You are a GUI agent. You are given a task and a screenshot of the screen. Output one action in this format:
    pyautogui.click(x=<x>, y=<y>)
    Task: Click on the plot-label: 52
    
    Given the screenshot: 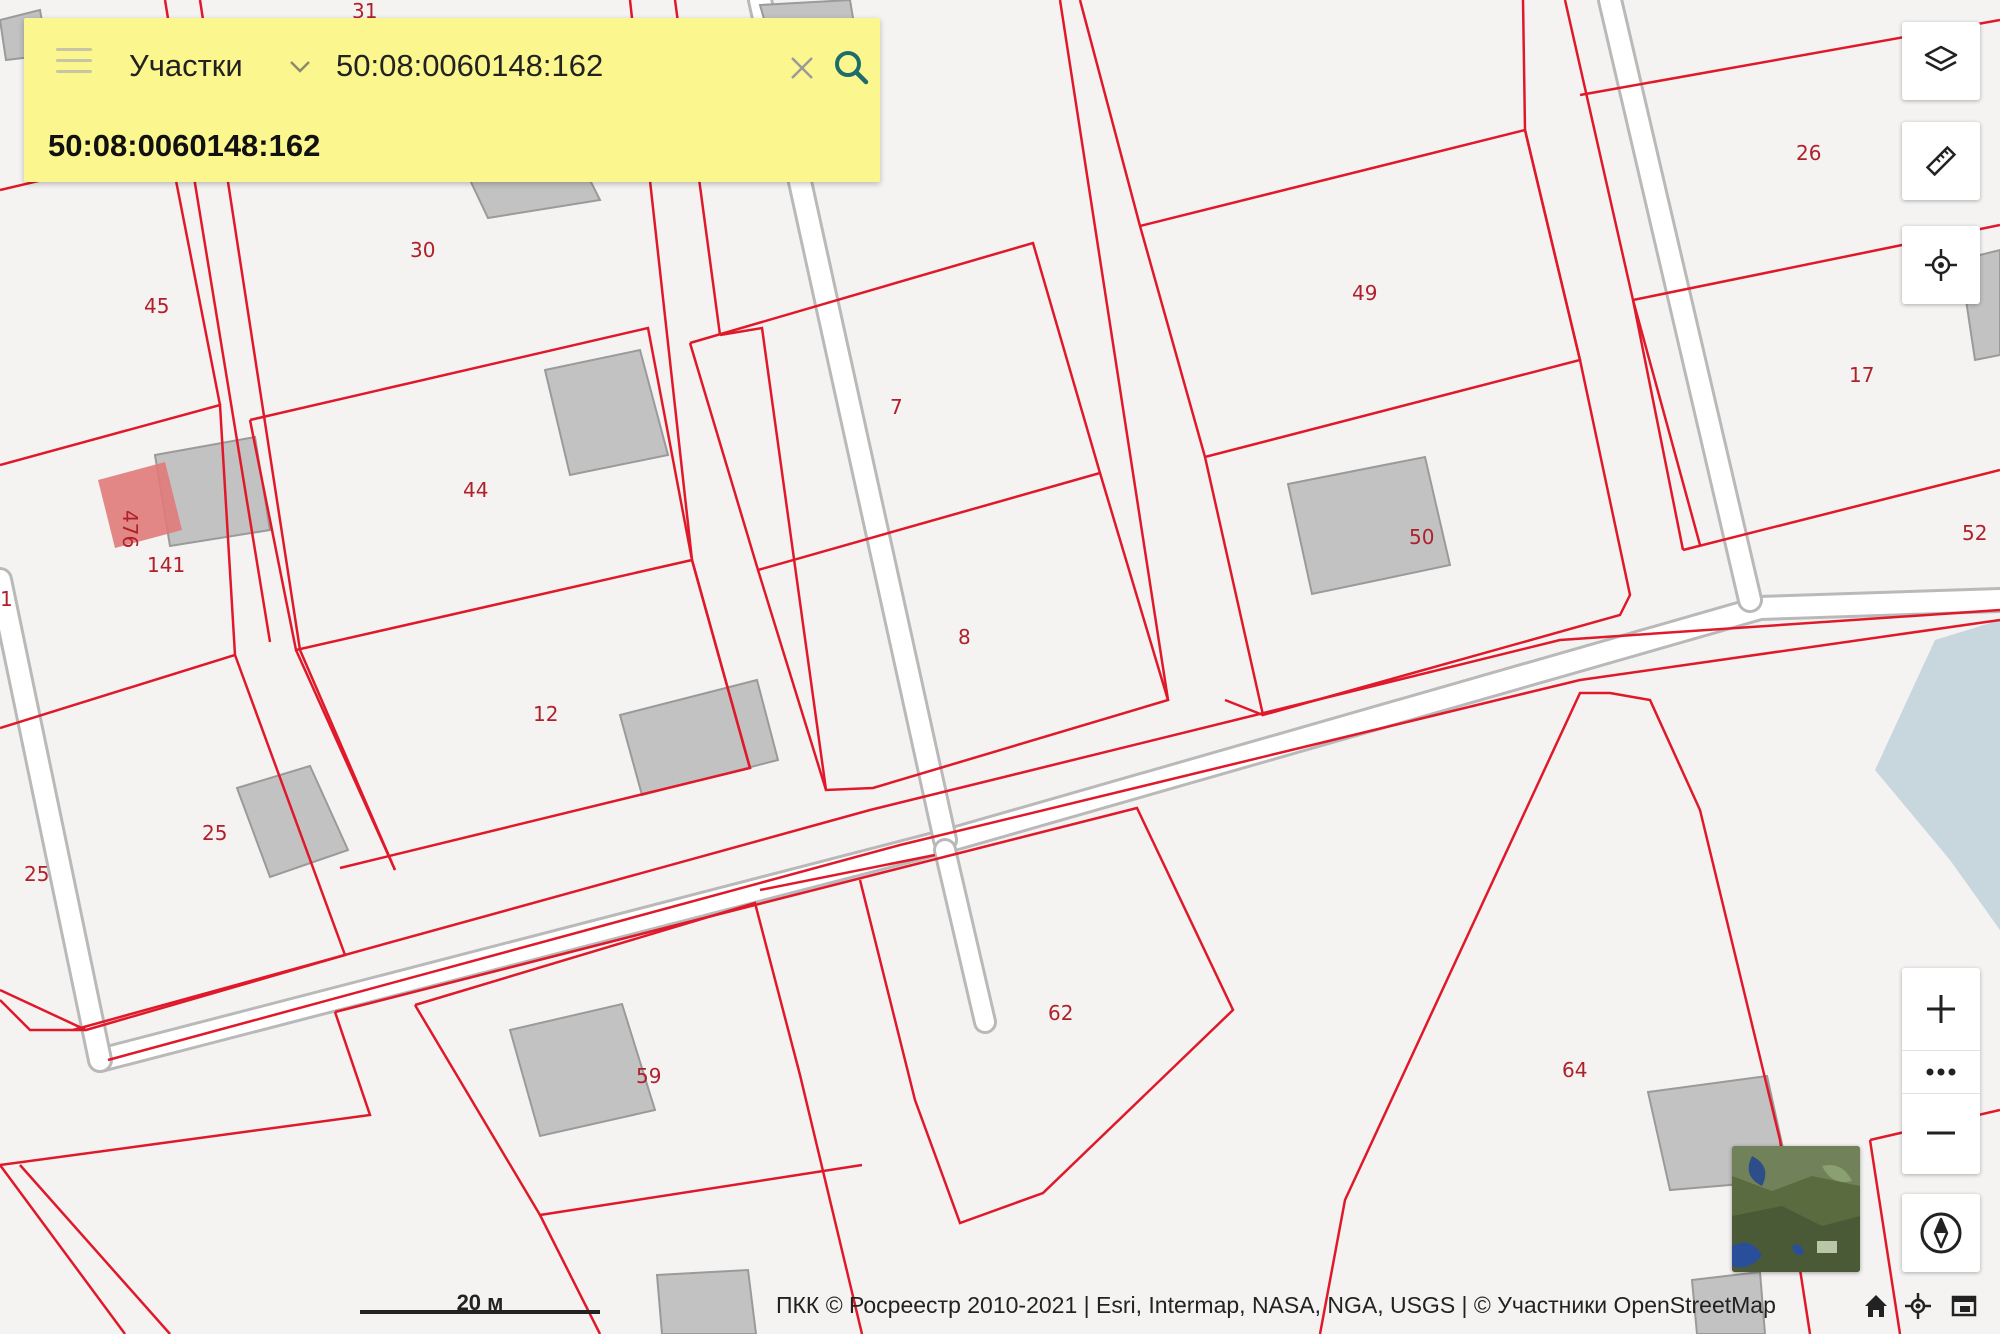 What is the action you would take?
    pyautogui.click(x=1974, y=533)
    